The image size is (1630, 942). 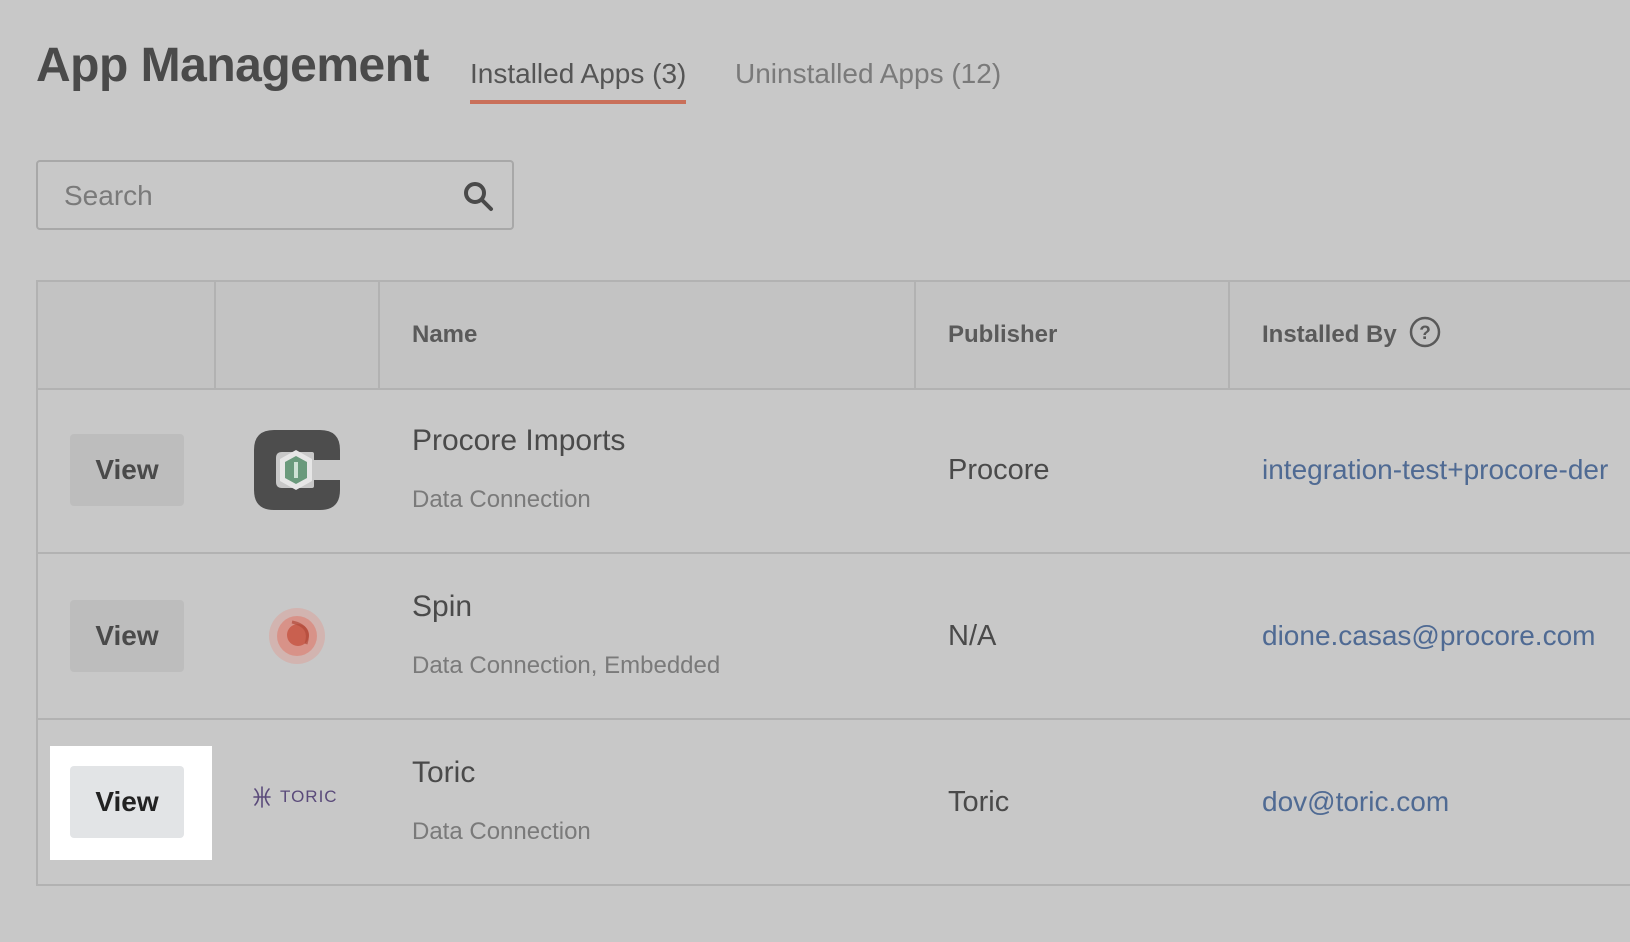 What do you see at coordinates (1355, 802) in the screenshot?
I see `installed-by-link: dov@toric.com` at bounding box center [1355, 802].